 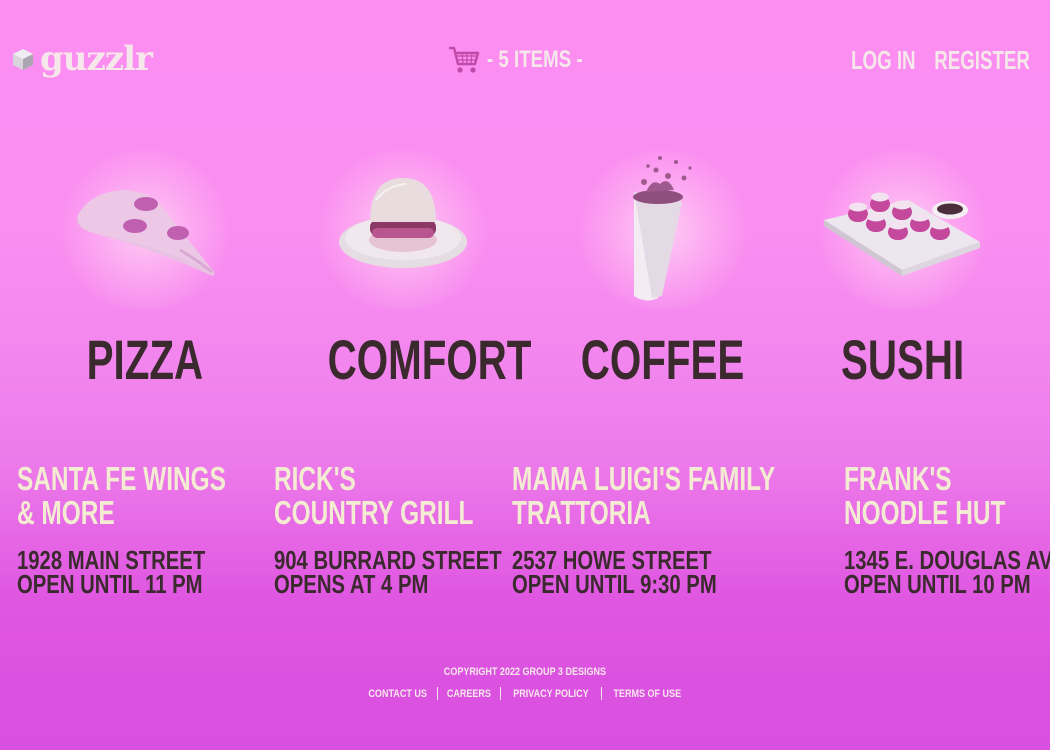 I want to click on restaurant-hours: OPENS AT 4 PM, so click(x=351, y=584).